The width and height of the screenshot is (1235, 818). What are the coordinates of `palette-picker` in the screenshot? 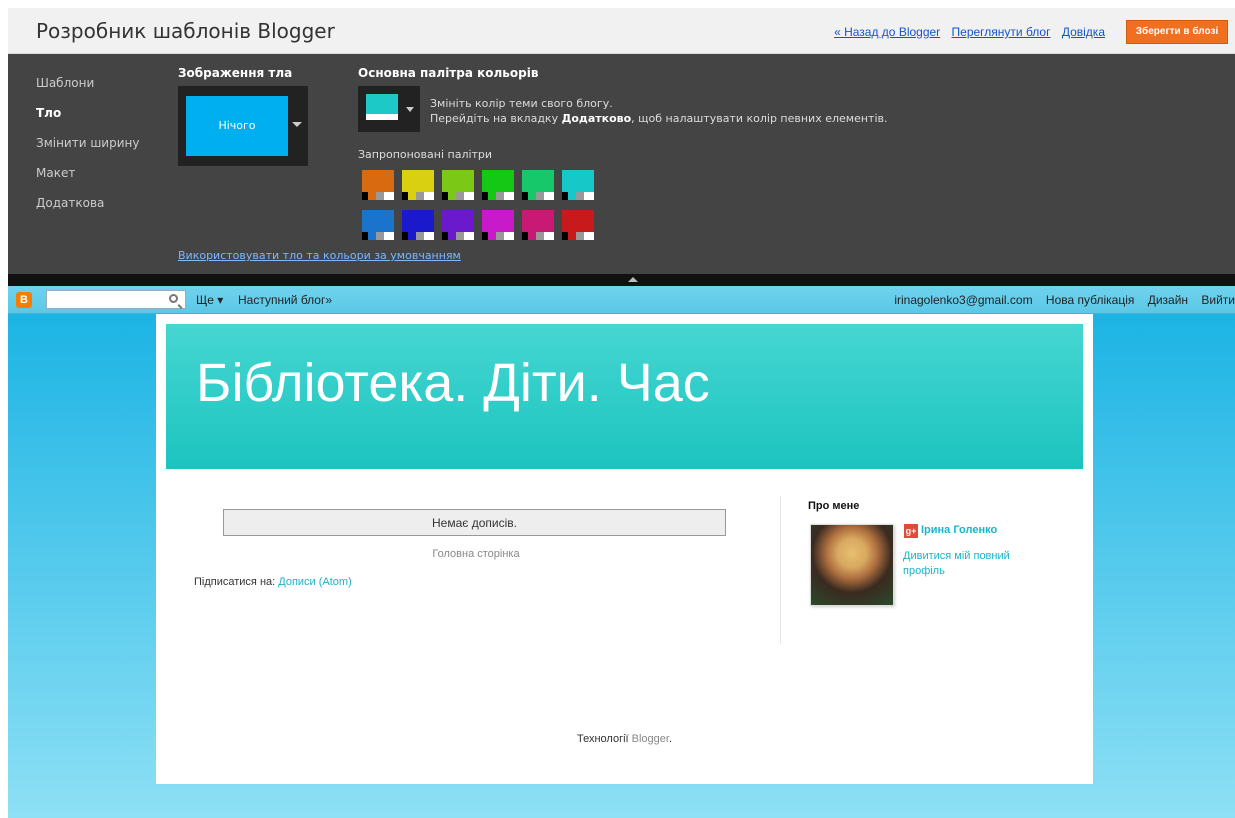 It's located at (389, 109).